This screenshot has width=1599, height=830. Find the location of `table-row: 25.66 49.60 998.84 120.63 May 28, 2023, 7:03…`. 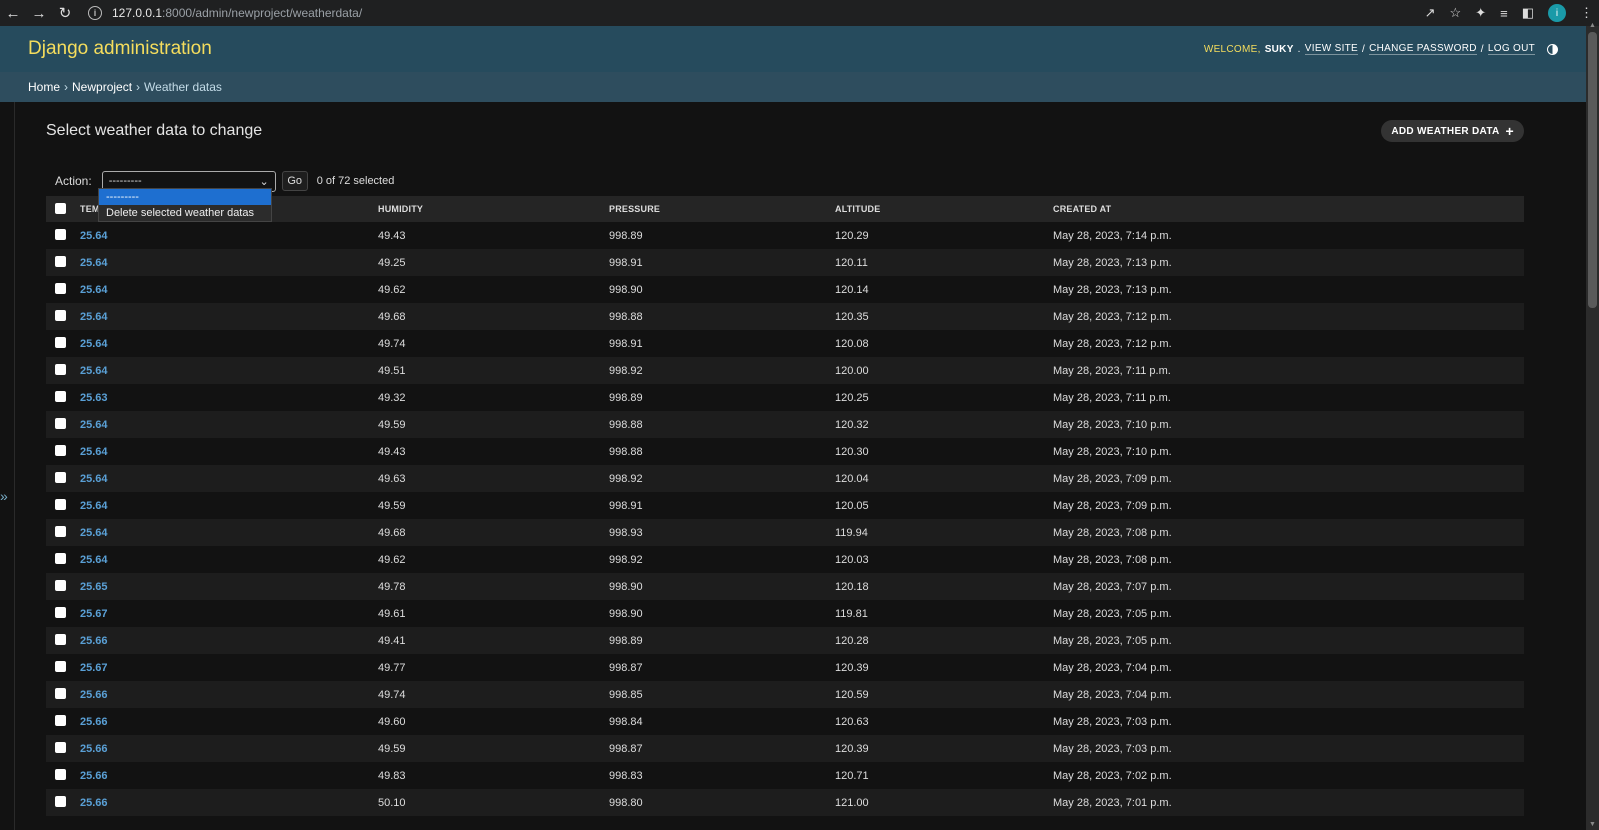

table-row: 25.66 49.60 998.84 120.63 May 28, 2023, 7:03… is located at coordinates (785, 721).